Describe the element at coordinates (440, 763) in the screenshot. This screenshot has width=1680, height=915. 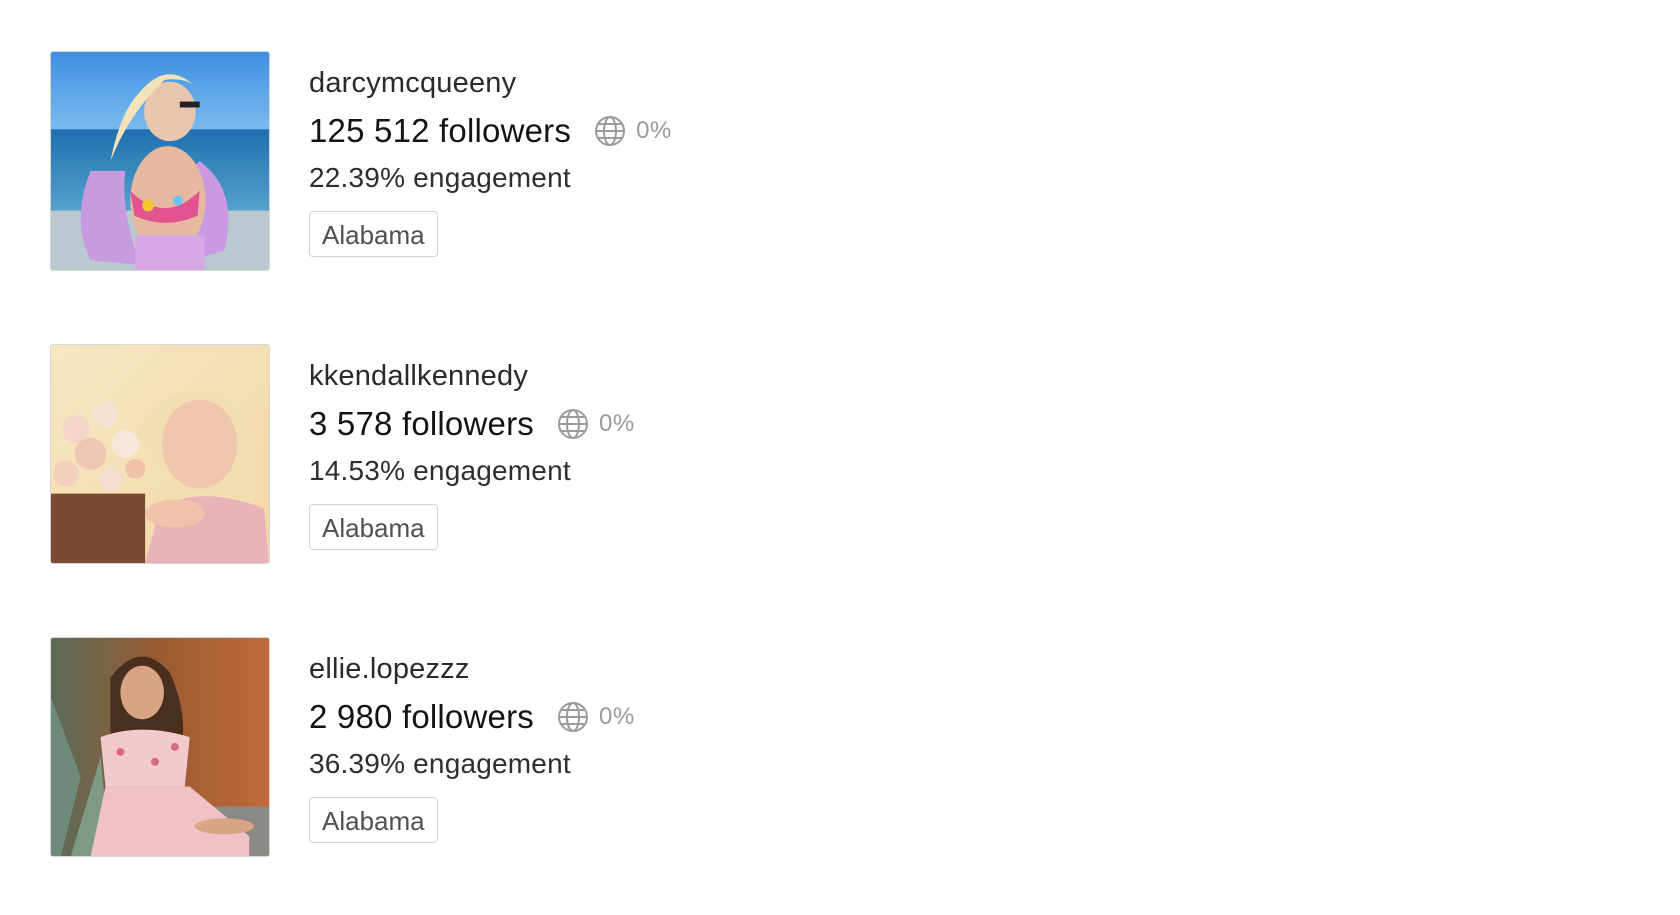
I see `engagement-rate: 36.39% engagement` at that location.